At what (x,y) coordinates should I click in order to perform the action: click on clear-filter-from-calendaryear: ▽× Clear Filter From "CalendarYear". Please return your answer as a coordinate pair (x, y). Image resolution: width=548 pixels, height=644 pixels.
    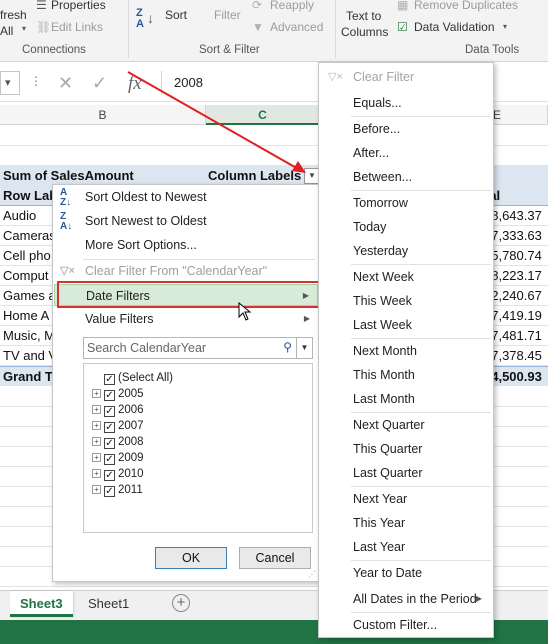
    Looking at the image, I should click on (186, 271).